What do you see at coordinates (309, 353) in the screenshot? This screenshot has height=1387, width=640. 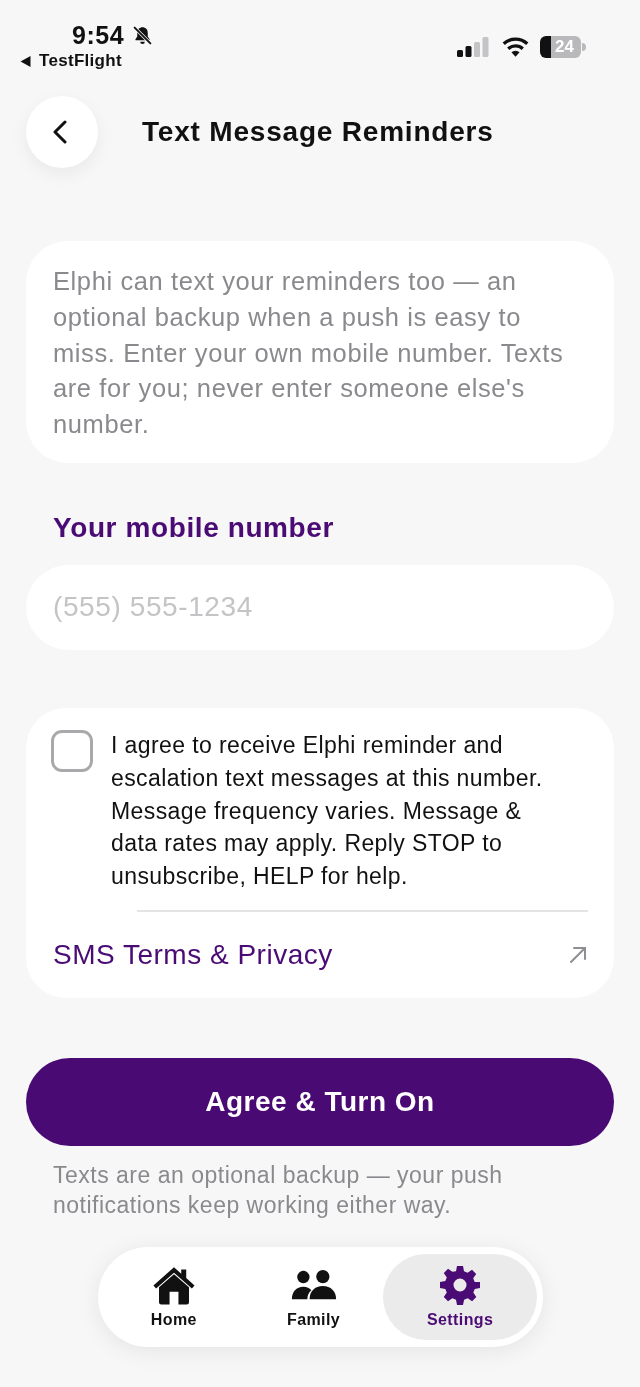 I see `intro-text: Elphi can text your reminders too — an optional backup when a push is easy to miss. Enter your own mobile number. Texts are for you; never enter someone else's number.` at bounding box center [309, 353].